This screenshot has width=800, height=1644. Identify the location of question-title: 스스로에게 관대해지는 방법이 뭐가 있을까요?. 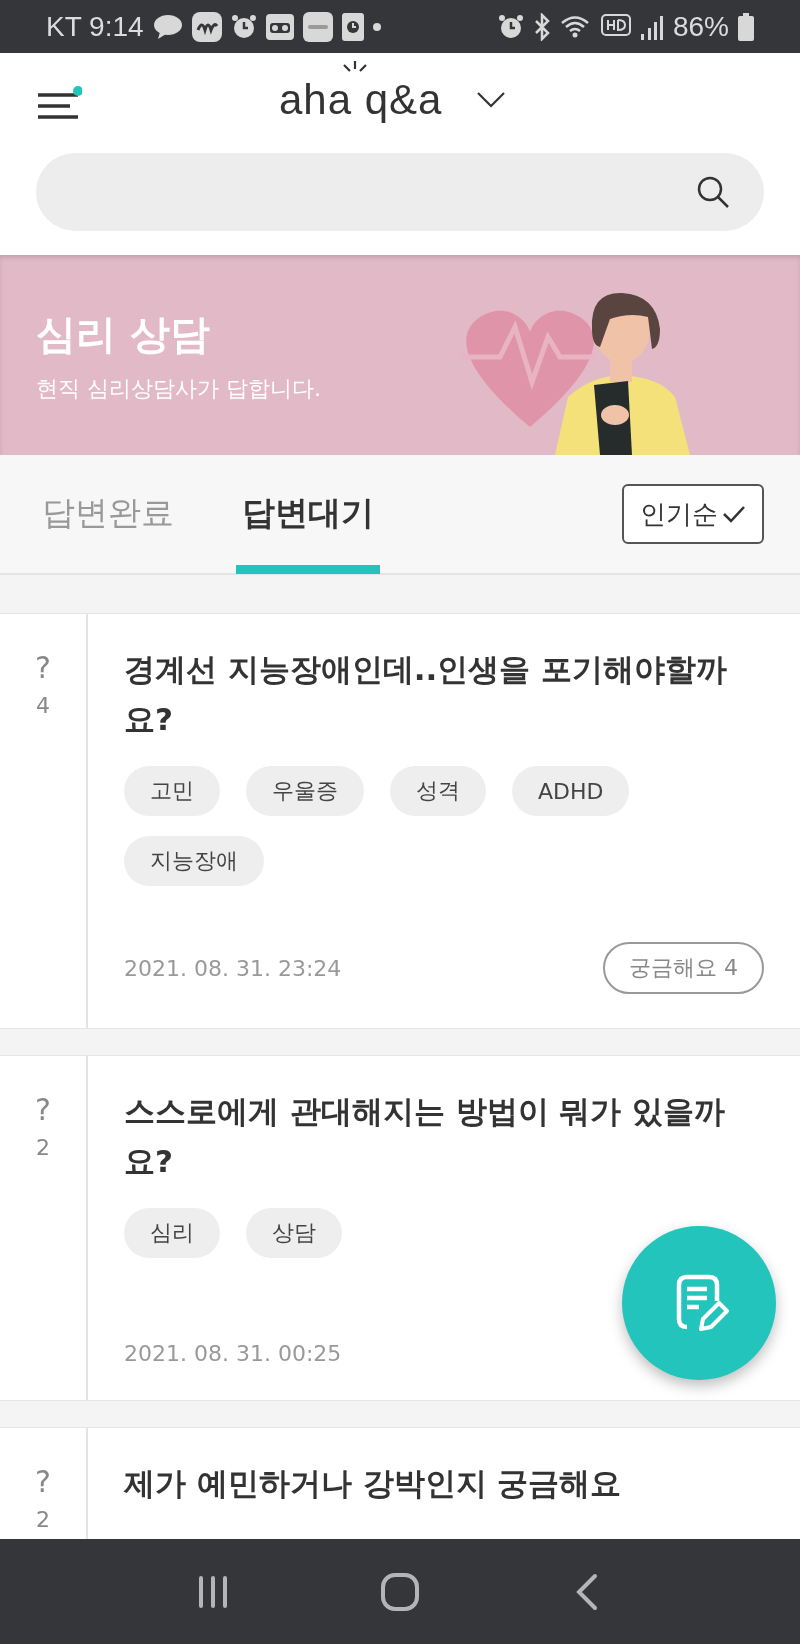
(426, 1136).